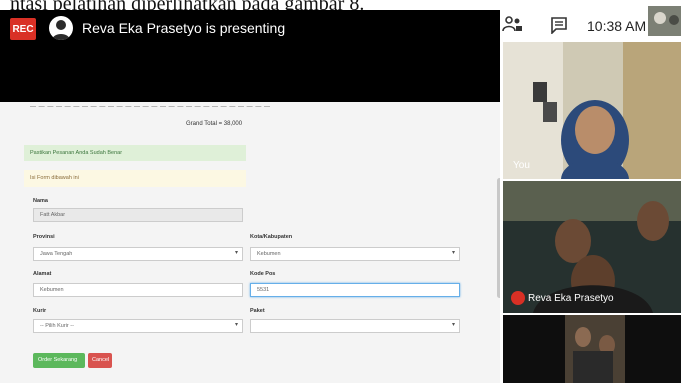  What do you see at coordinates (269, 254) in the screenshot?
I see `kota-value: Kebumen` at bounding box center [269, 254].